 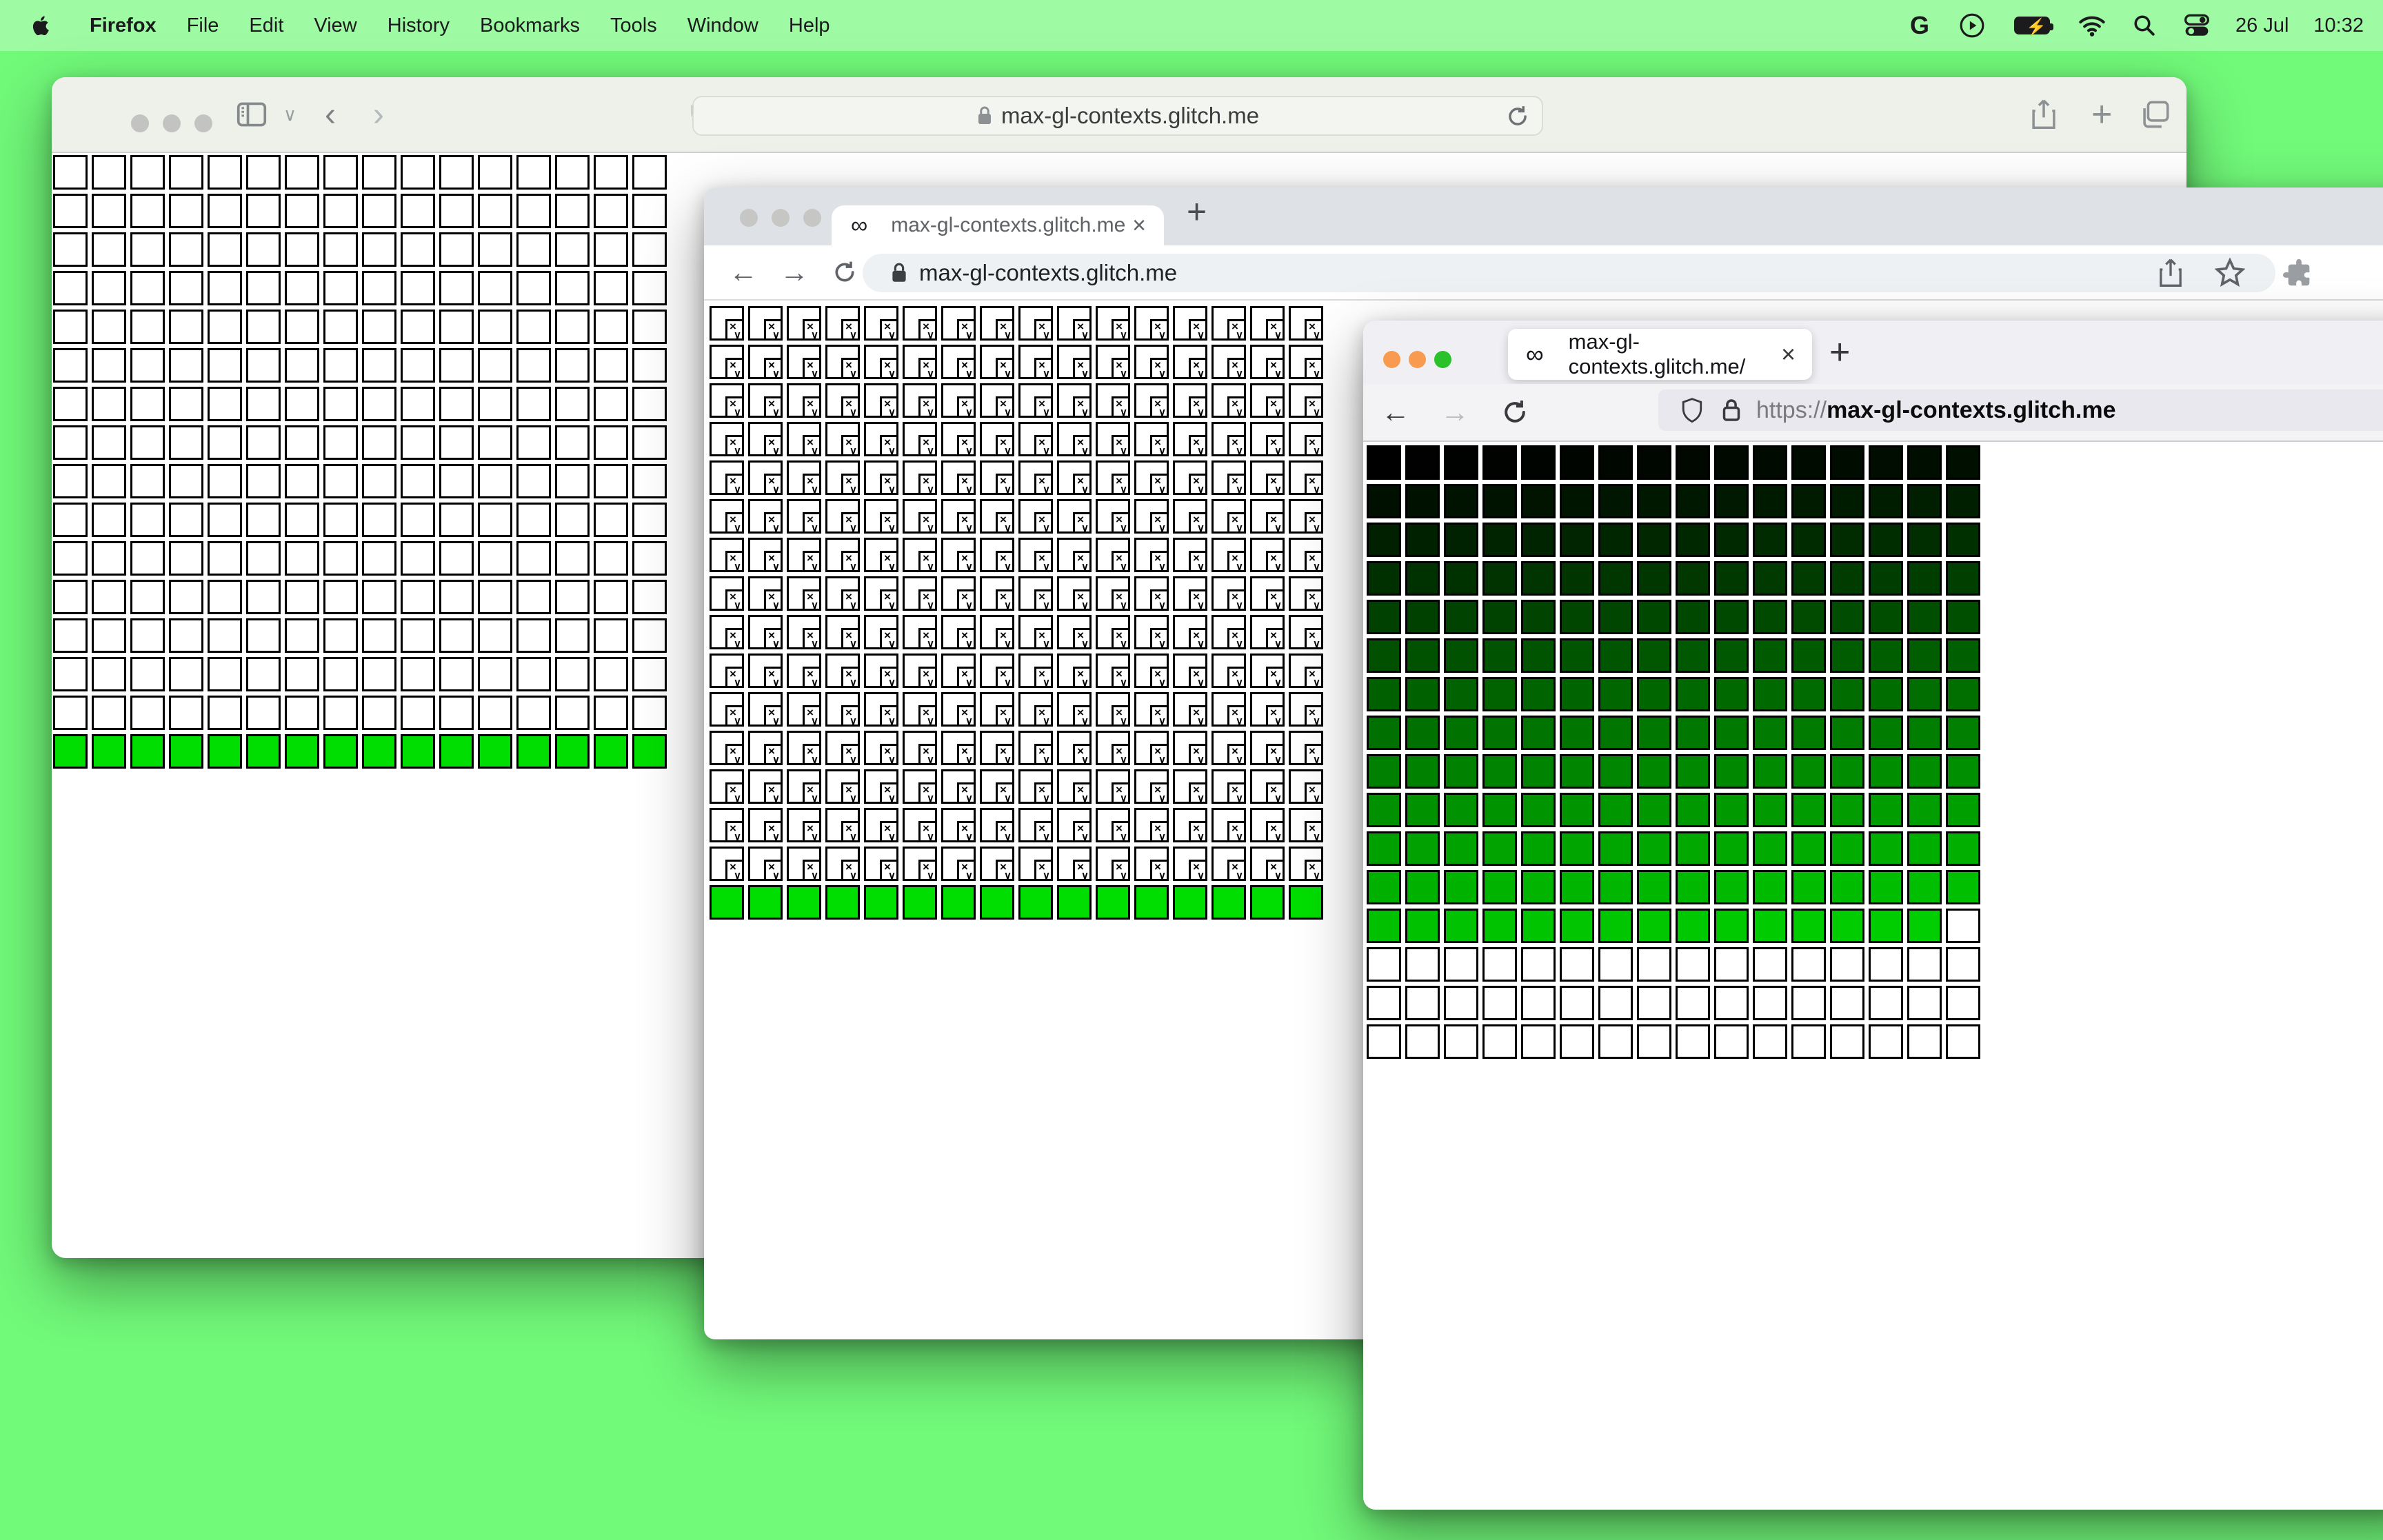 I want to click on chevron-down-icon: ∨, so click(x=289, y=115).